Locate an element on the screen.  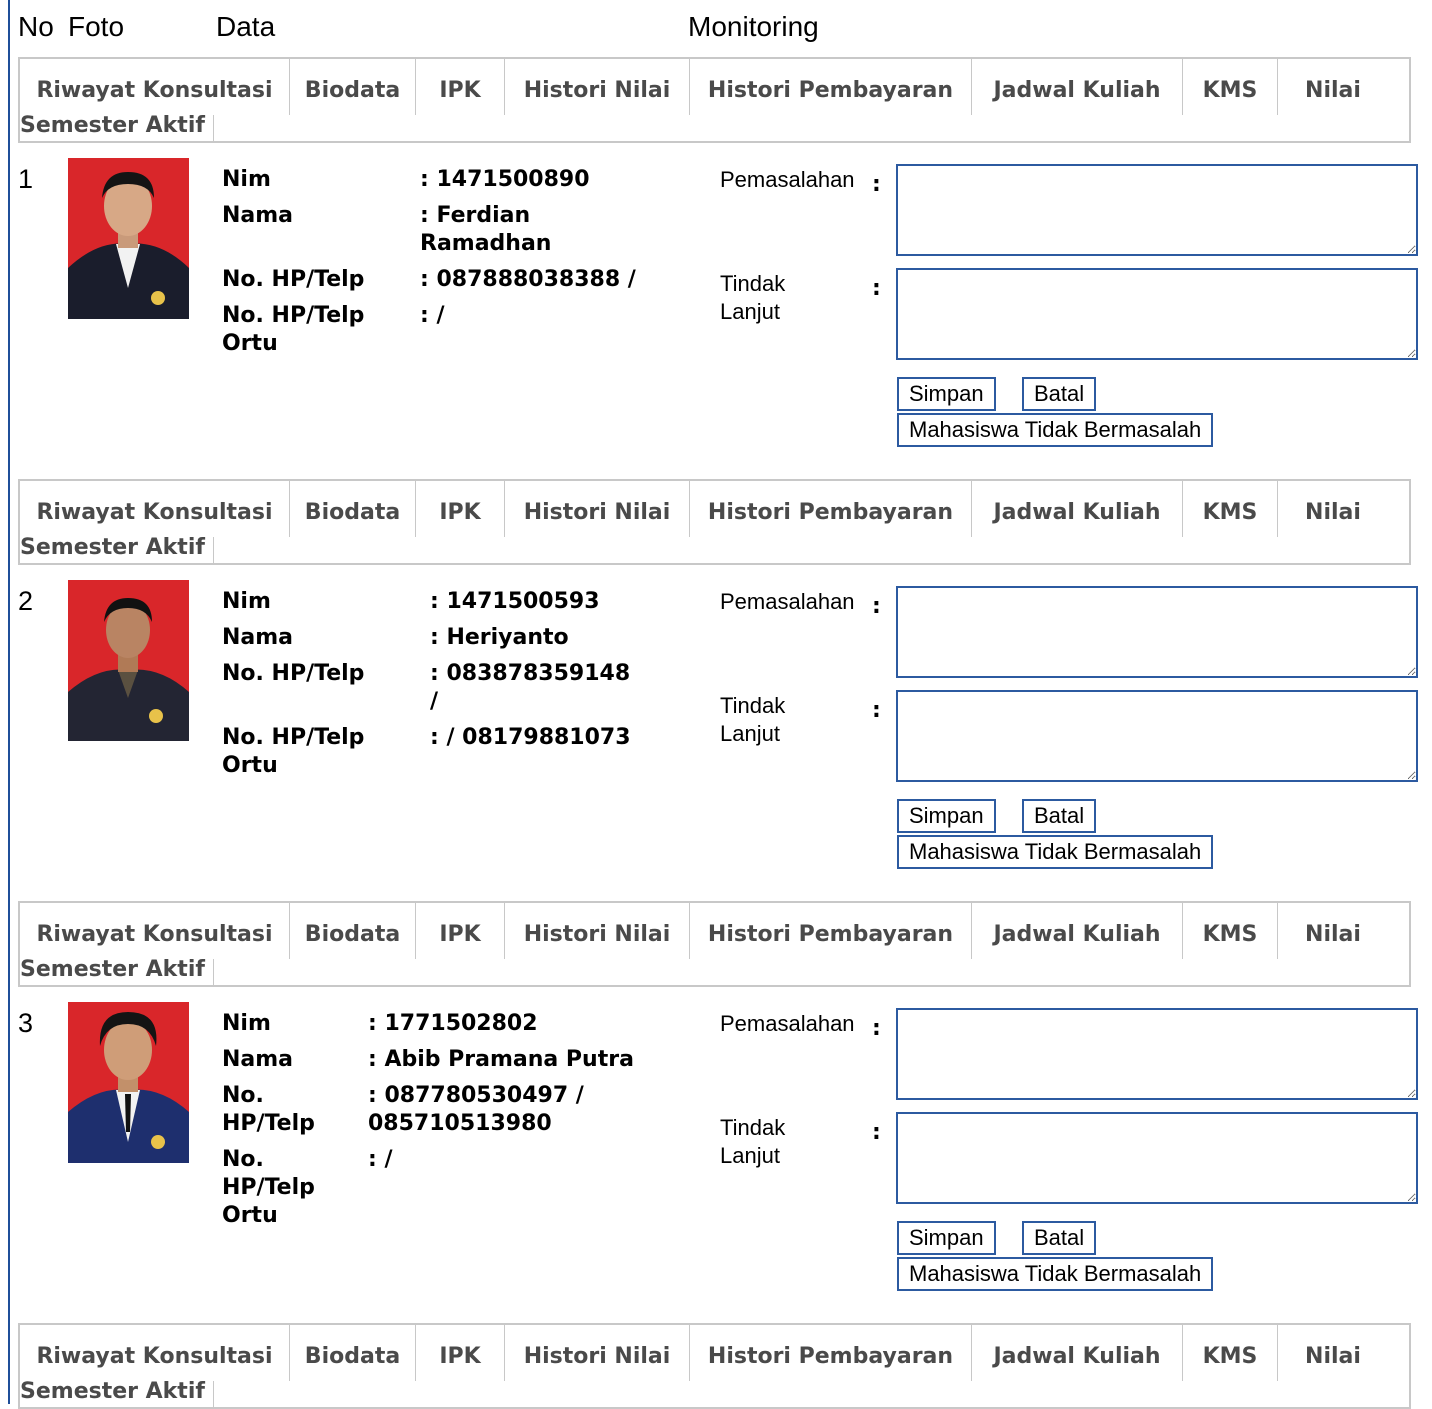
header-monitoring: Monitoring is located at coordinates (753, 26).